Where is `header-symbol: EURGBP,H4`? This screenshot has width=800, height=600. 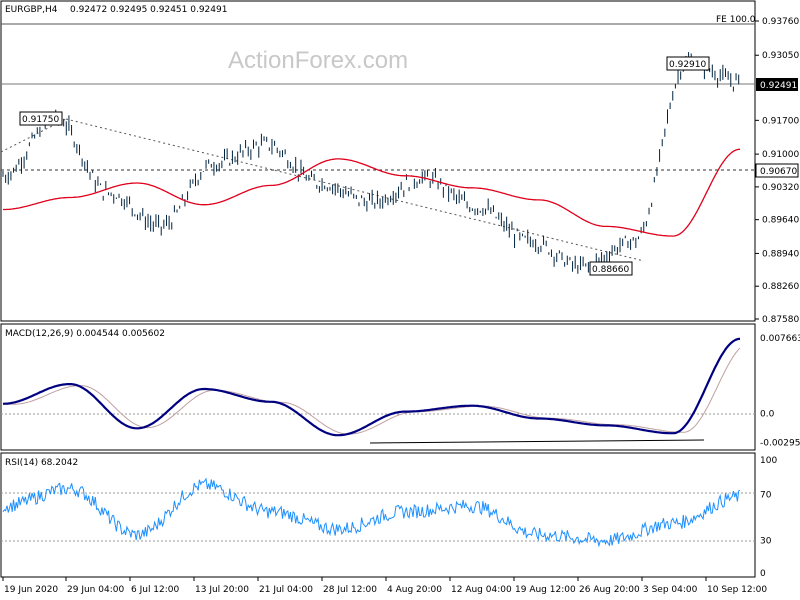
header-symbol: EURGBP,H4 is located at coordinates (31, 10).